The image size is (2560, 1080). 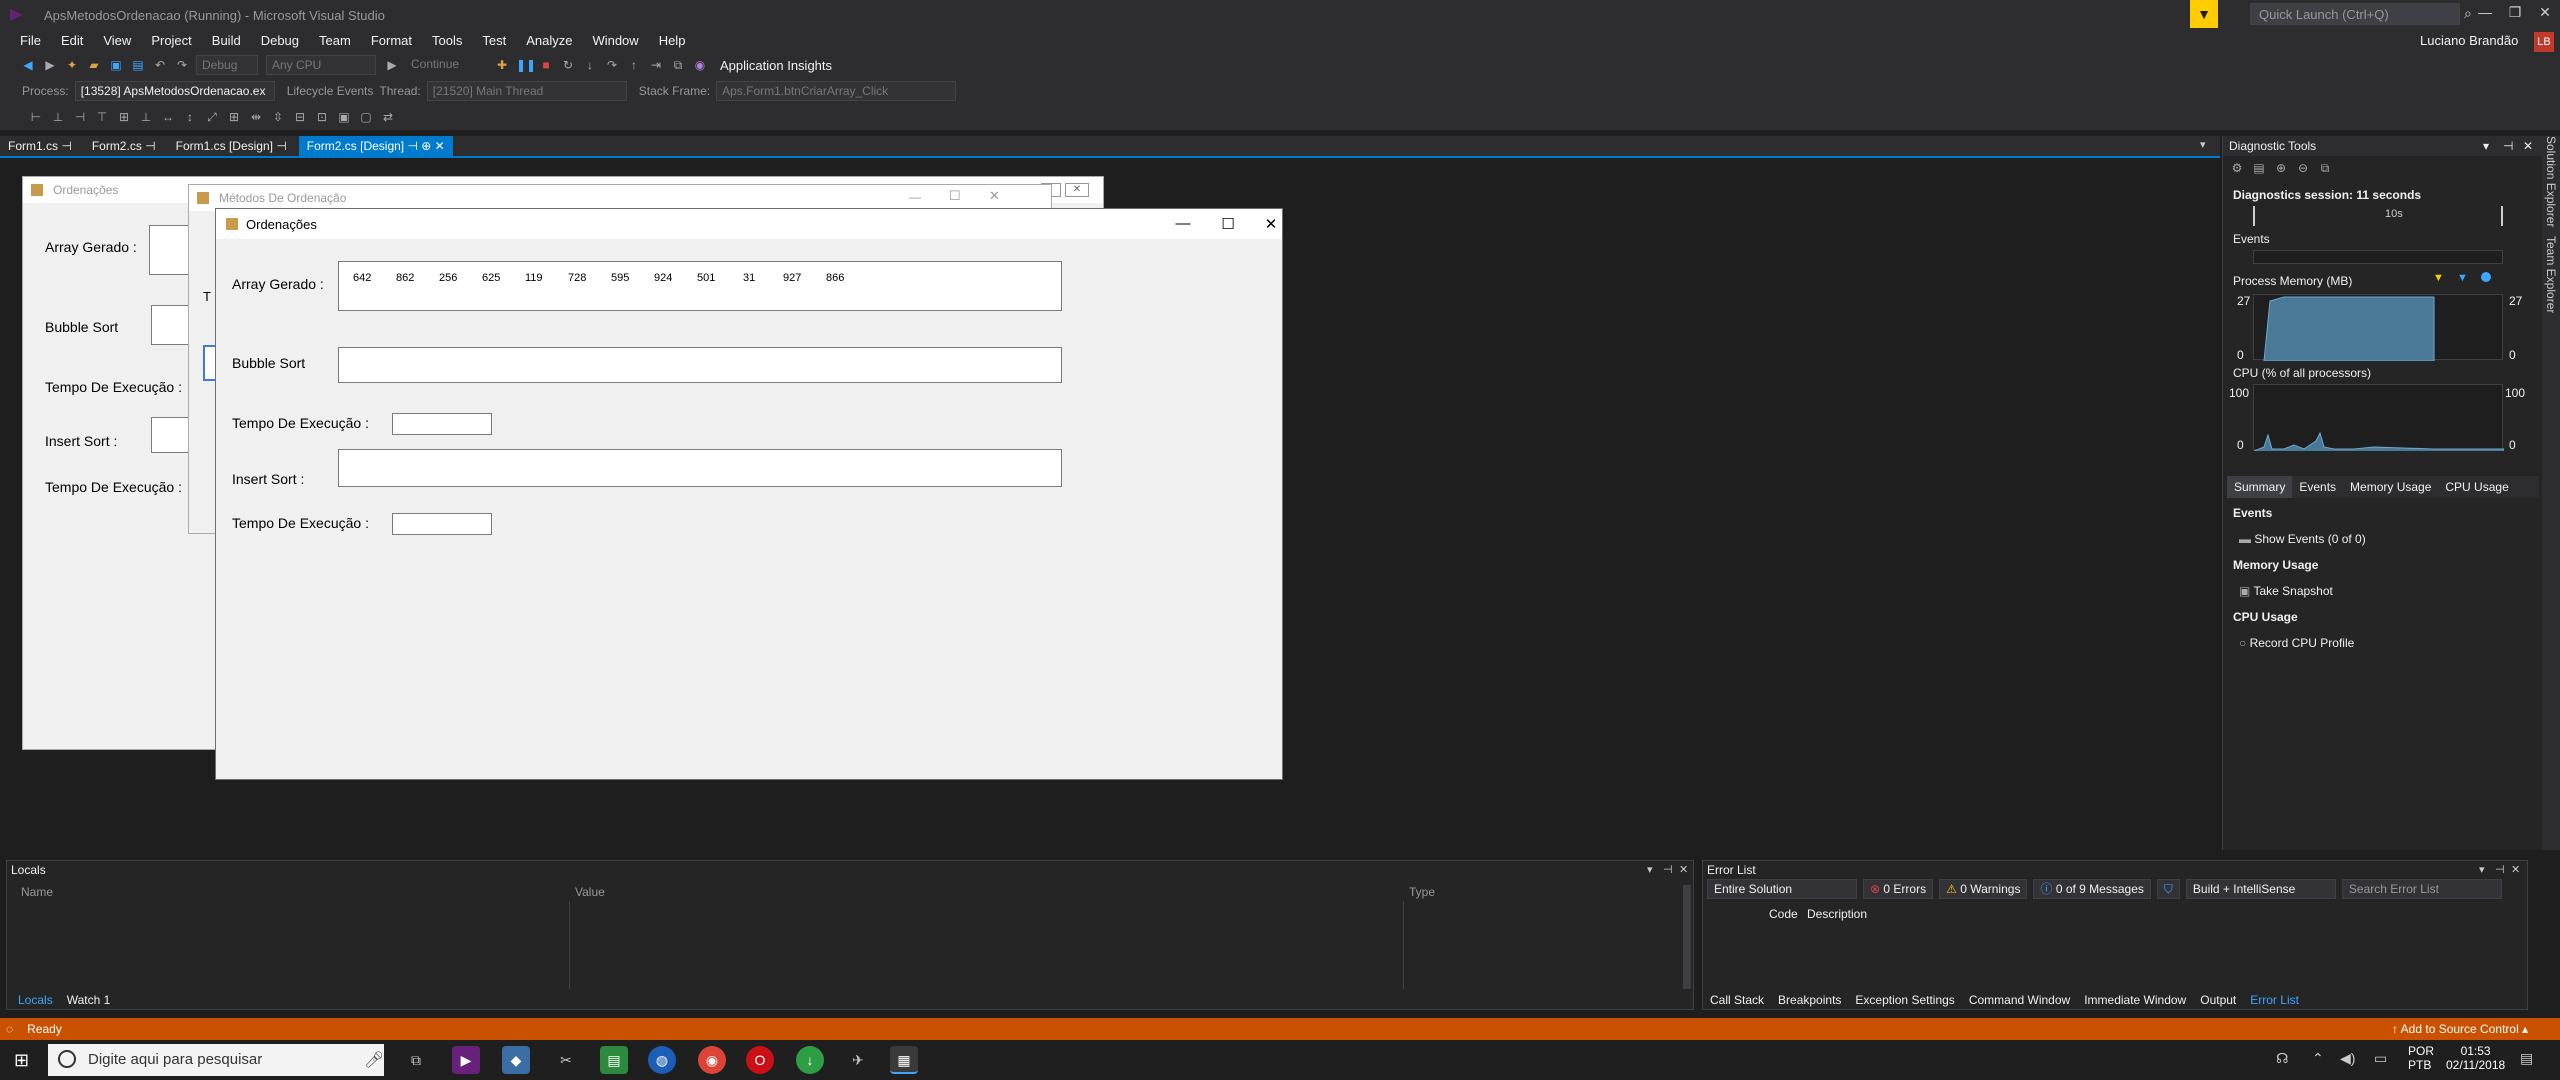 I want to click on tab-error-list: Error List, so click(x=2274, y=1000).